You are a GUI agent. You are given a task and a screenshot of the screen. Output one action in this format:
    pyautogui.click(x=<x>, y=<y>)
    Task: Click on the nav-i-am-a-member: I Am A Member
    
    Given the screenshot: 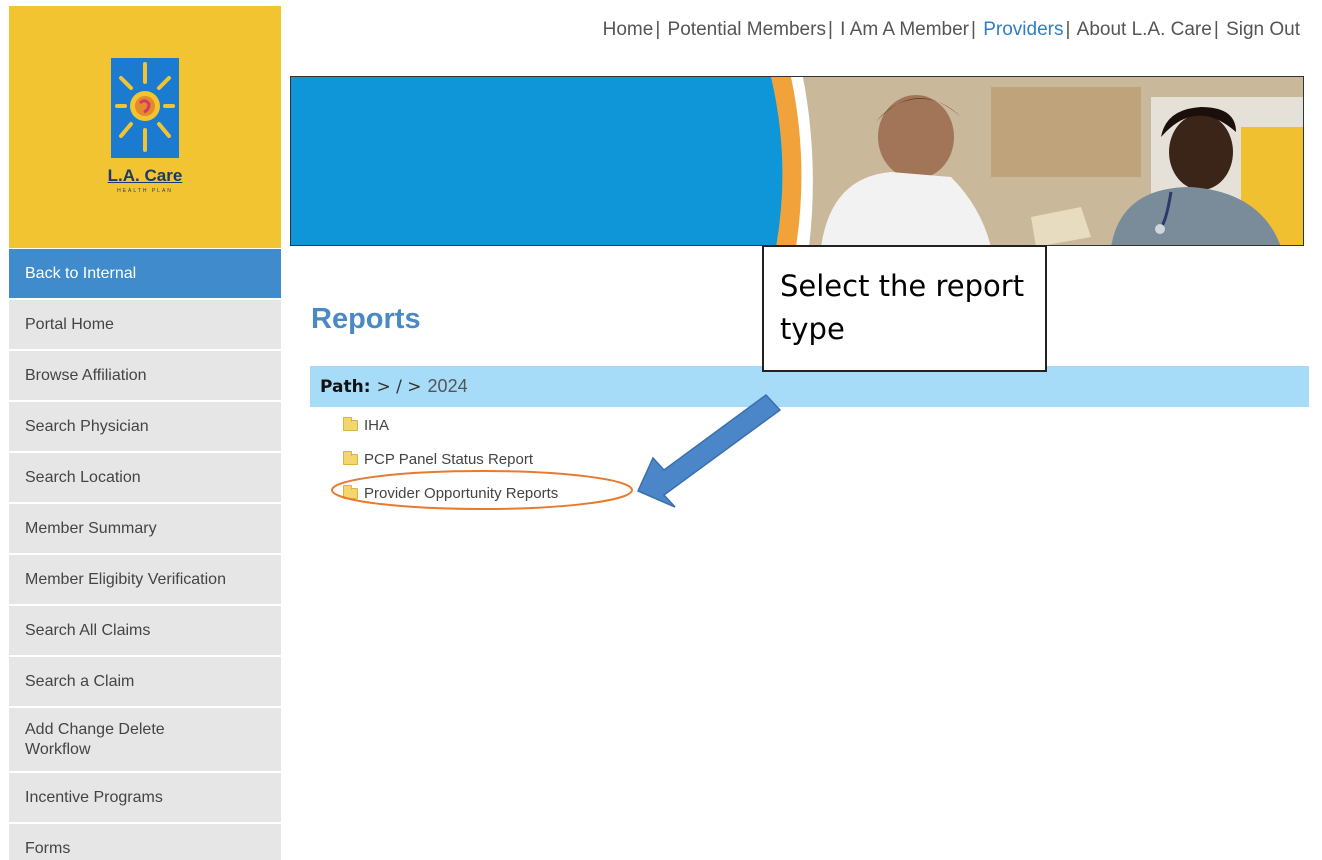 What is the action you would take?
    pyautogui.click(x=904, y=29)
    